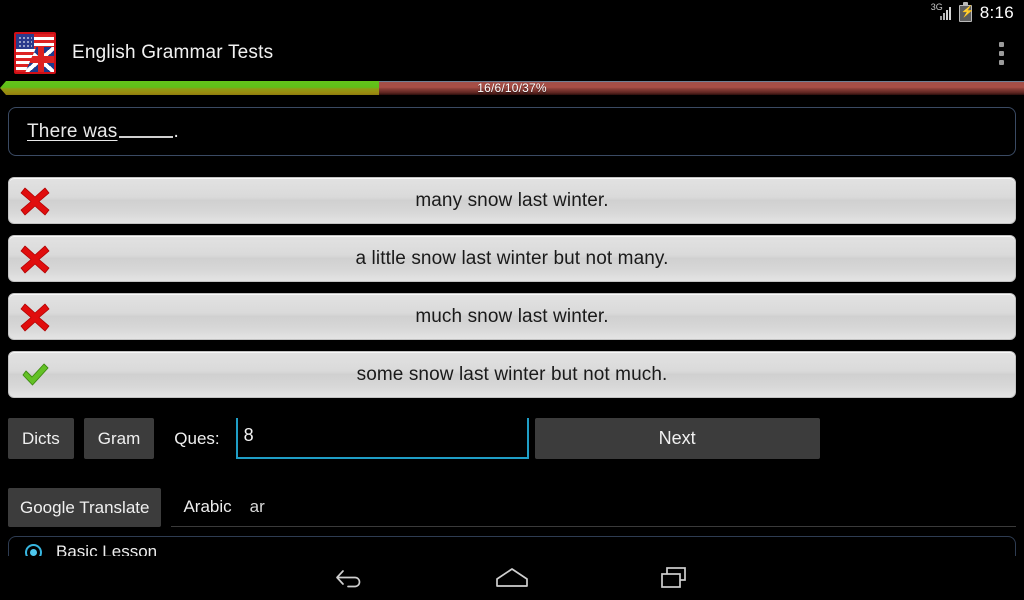  I want to click on progress-label: 16/6/10/37%, so click(512, 88).